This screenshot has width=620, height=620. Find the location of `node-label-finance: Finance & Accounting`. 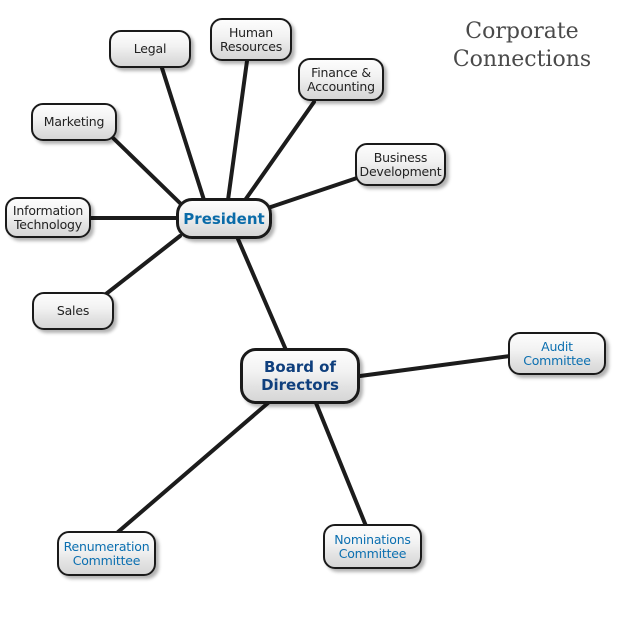

node-label-finance: Finance & Accounting is located at coordinates (341, 79).